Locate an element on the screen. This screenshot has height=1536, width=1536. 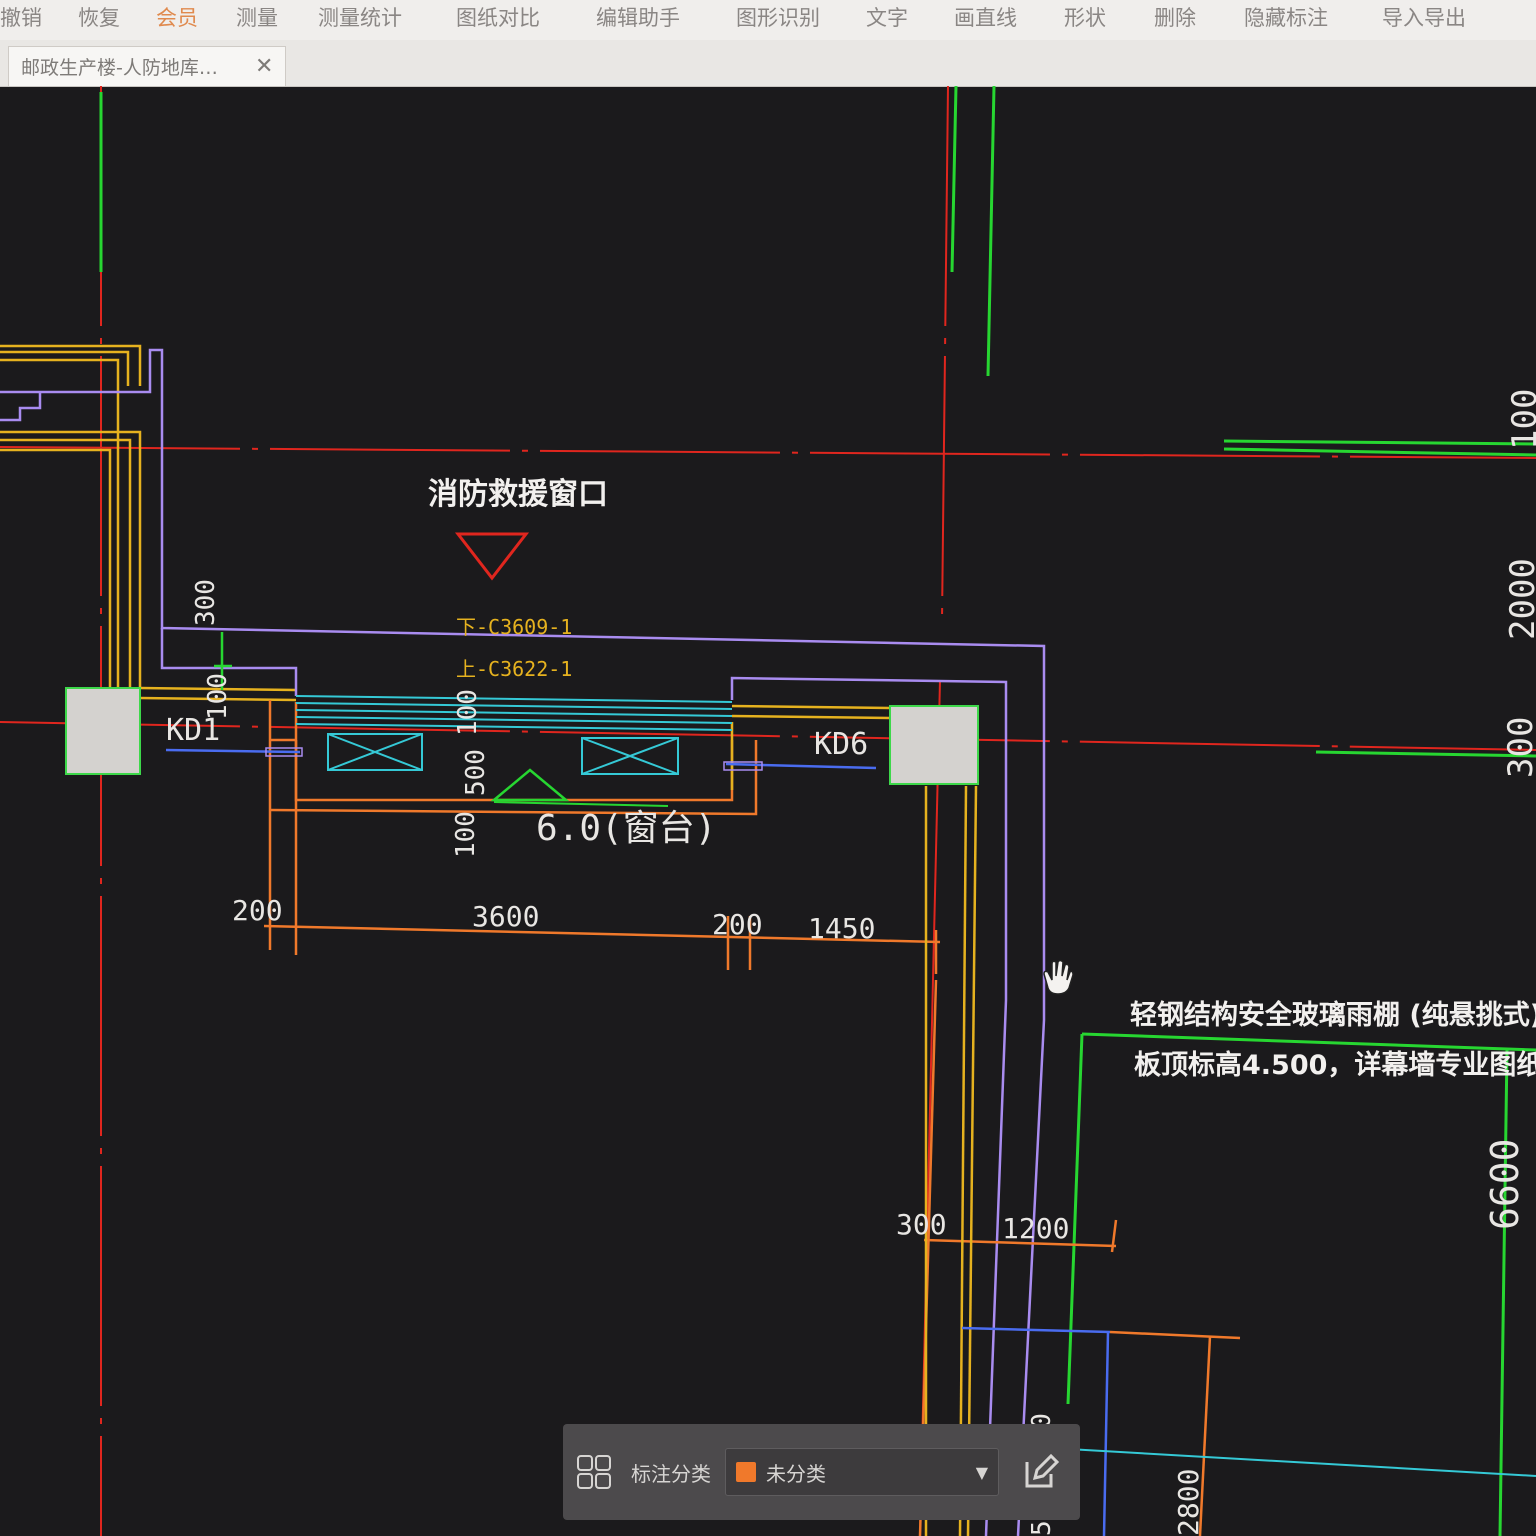
column-kd6 is located at coordinates (934, 745).